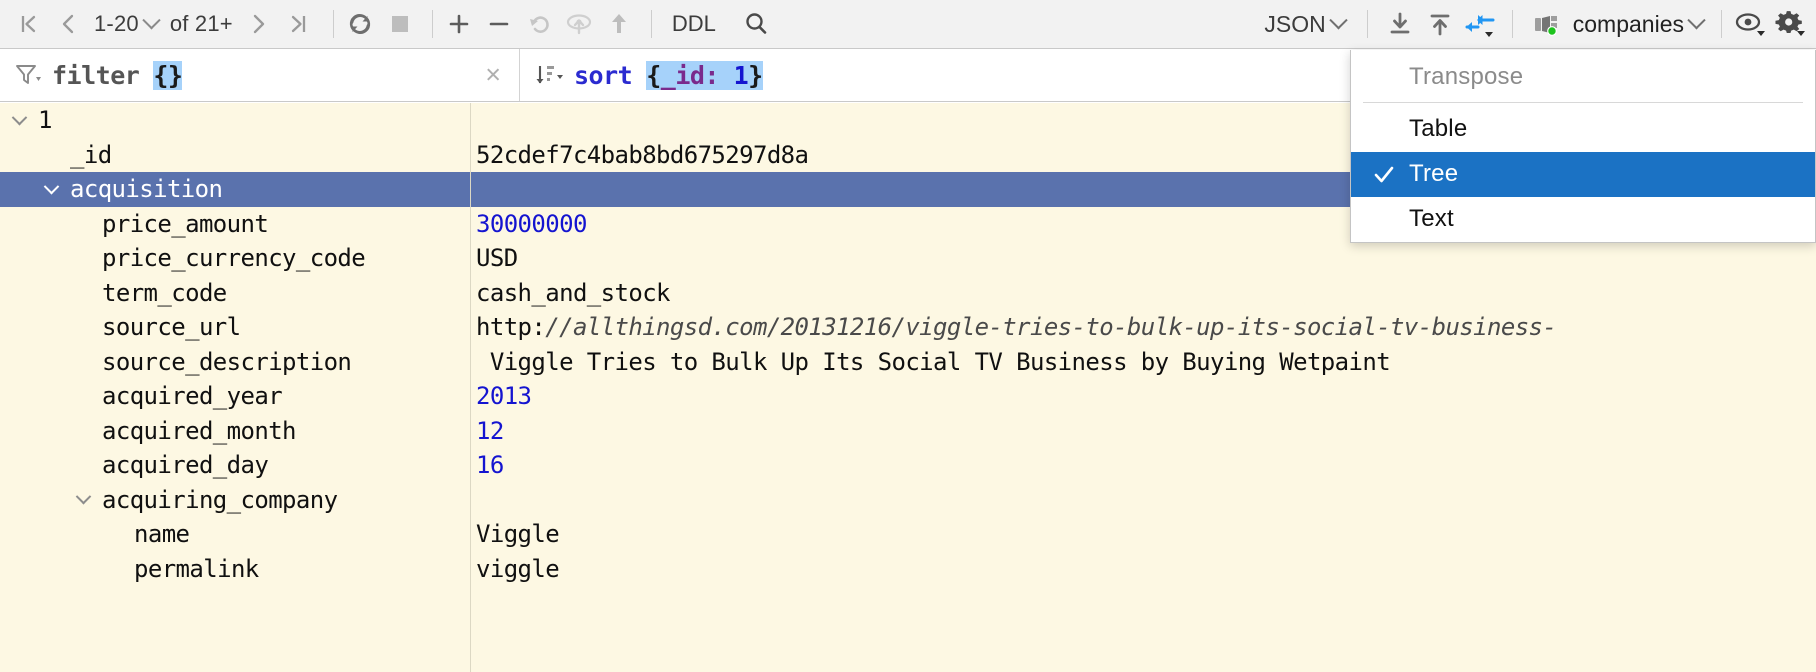  I want to click on tree-row-value-cell, so click(1143, 500).